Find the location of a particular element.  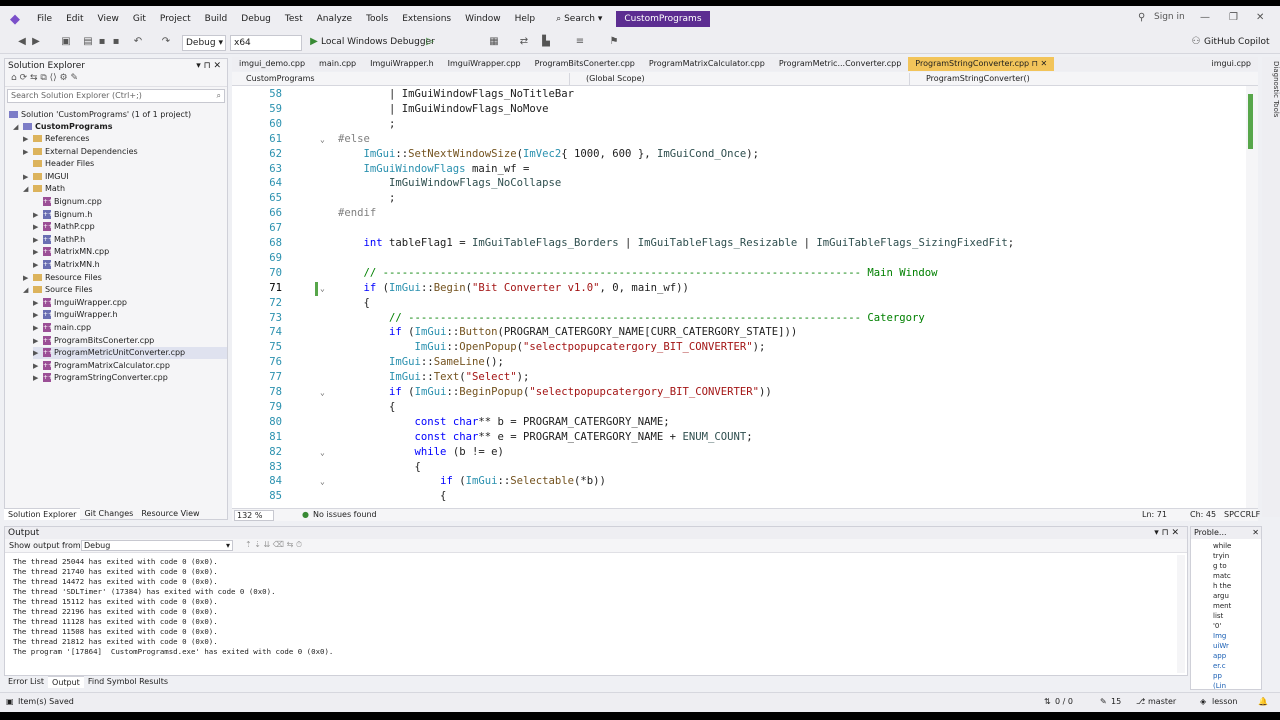

tab-output: Output is located at coordinates (66, 682).